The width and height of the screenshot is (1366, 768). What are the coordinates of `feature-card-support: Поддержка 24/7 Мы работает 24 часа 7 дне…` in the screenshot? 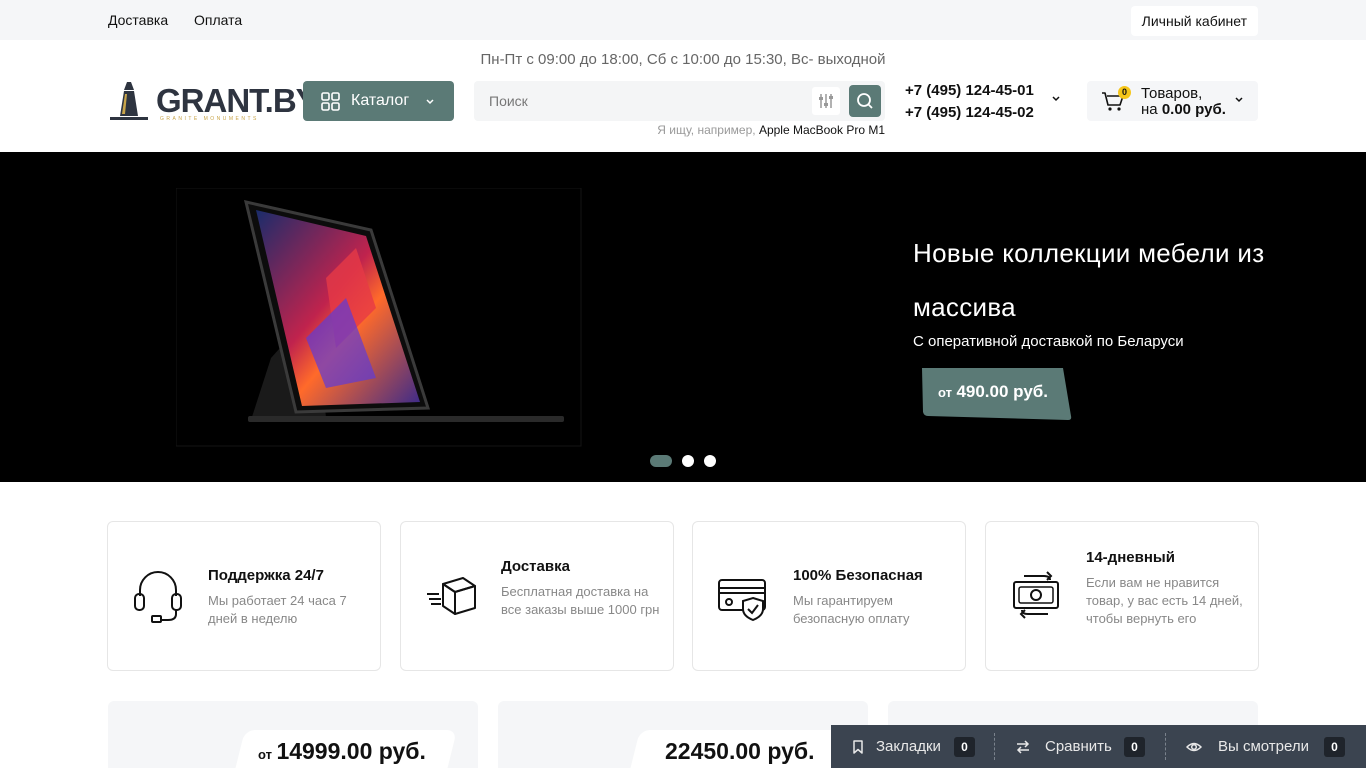 It's located at (244, 596).